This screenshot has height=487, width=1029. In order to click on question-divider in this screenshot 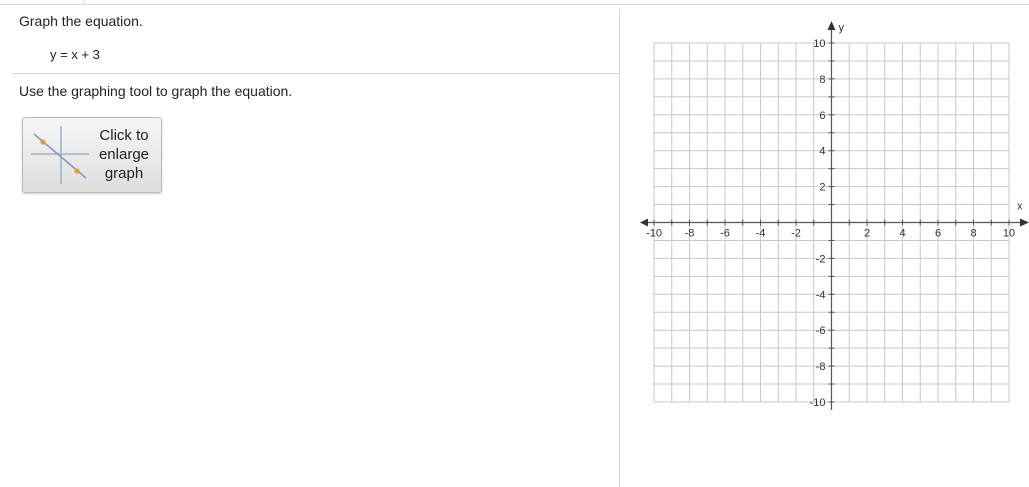, I will do `click(315, 73)`.